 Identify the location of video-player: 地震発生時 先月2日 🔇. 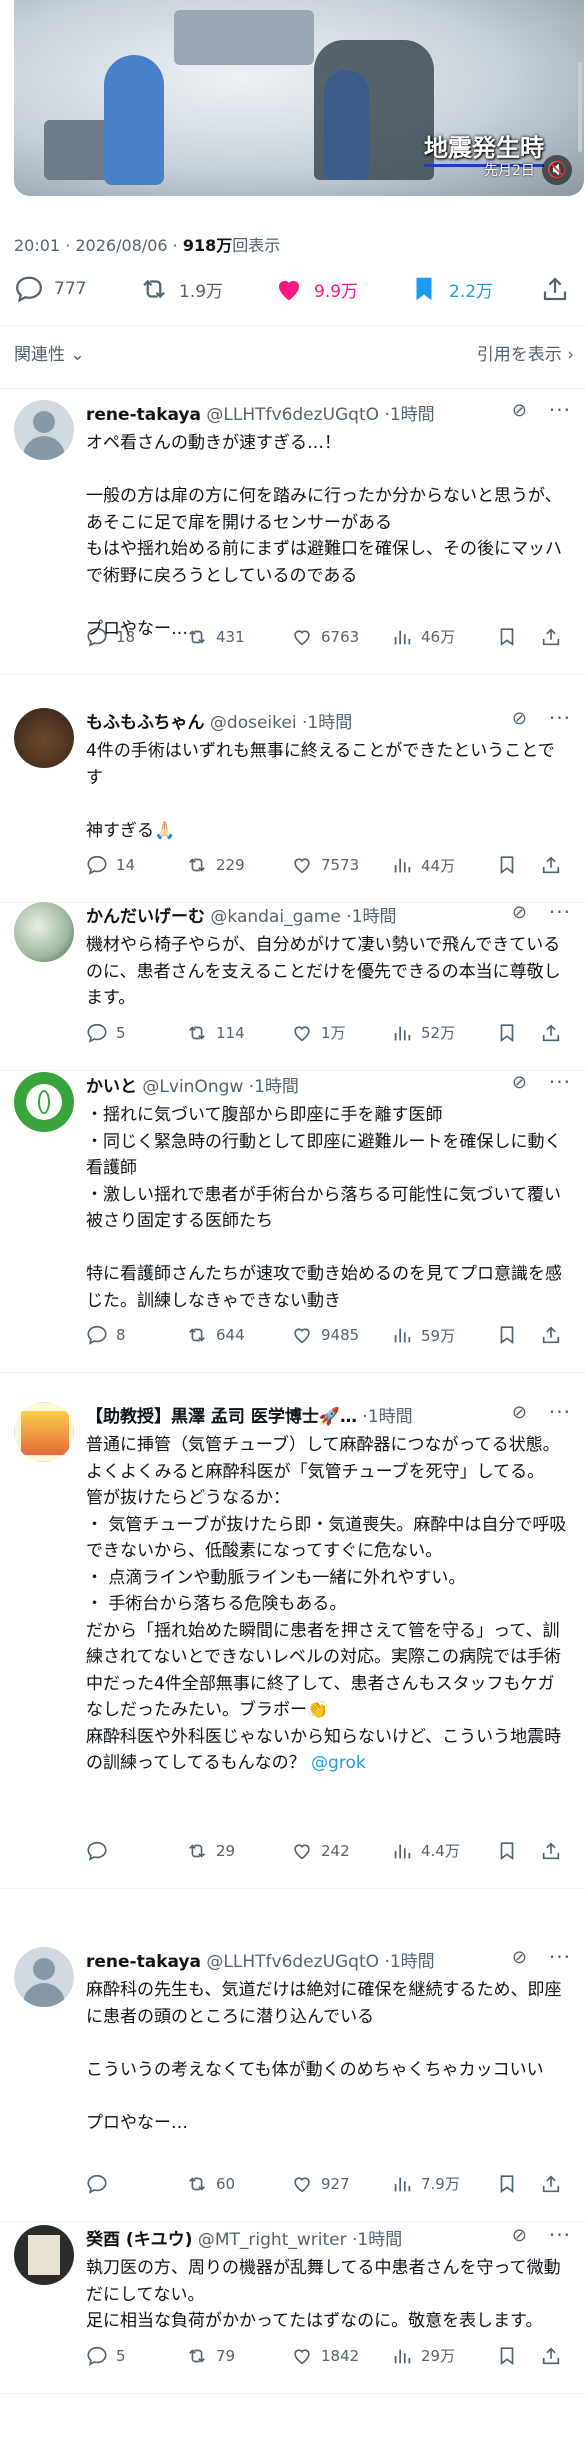
(299, 98).